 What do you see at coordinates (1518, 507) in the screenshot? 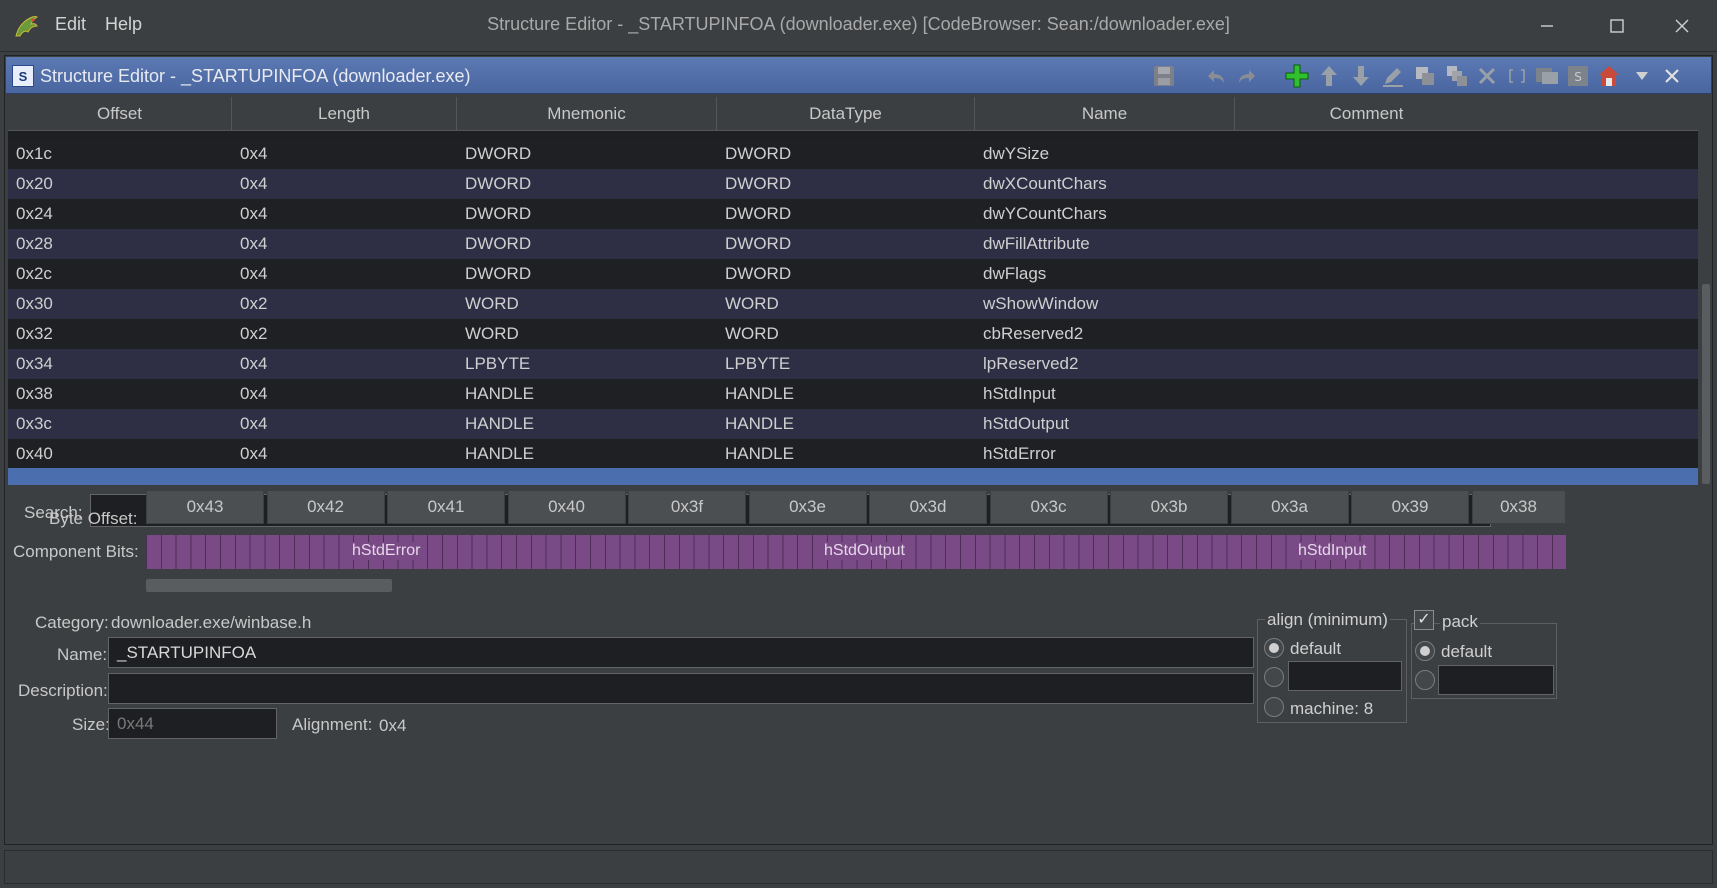
I see `byte-offset-cell: 0x38` at bounding box center [1518, 507].